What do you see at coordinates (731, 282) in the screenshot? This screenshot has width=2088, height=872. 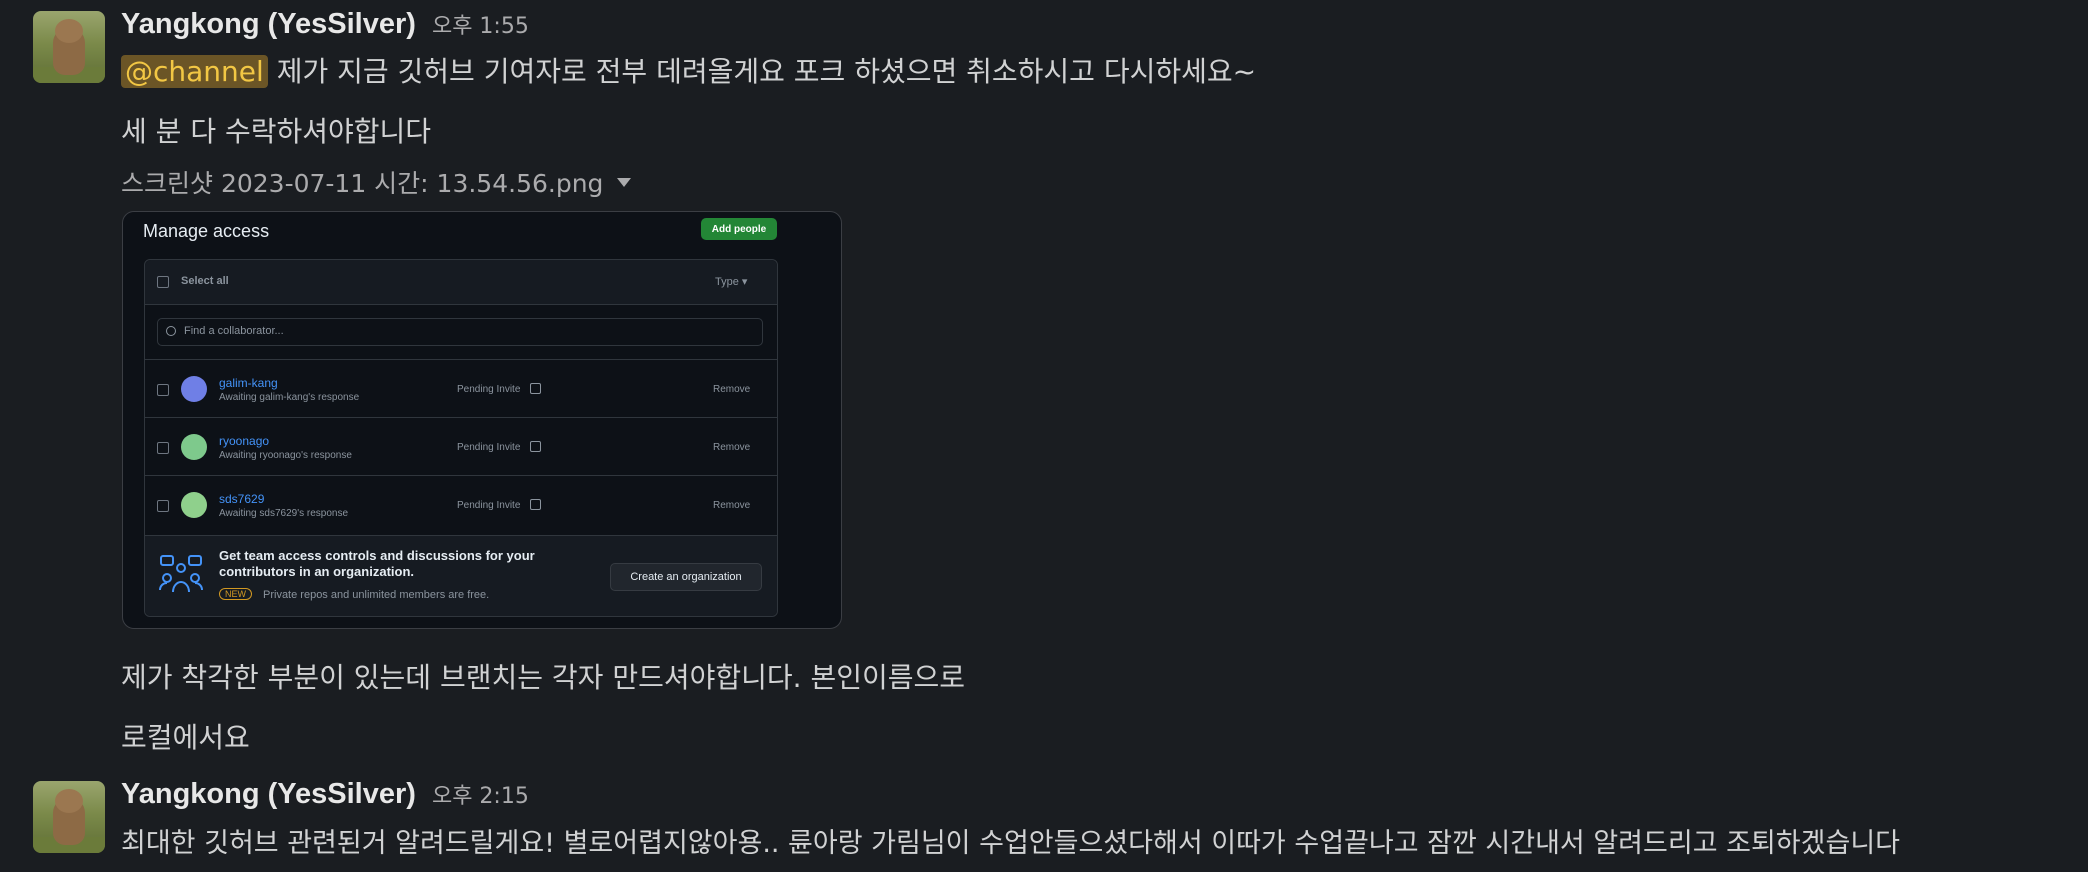 I see `type-filter: Type ▾` at bounding box center [731, 282].